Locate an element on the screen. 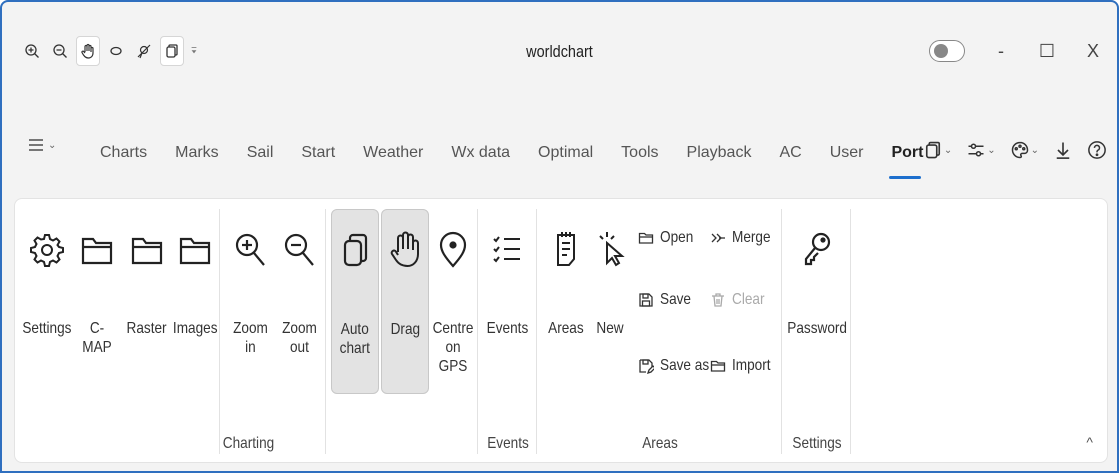 This screenshot has width=1119, height=473. zoom-in-button is located at coordinates (32, 51).